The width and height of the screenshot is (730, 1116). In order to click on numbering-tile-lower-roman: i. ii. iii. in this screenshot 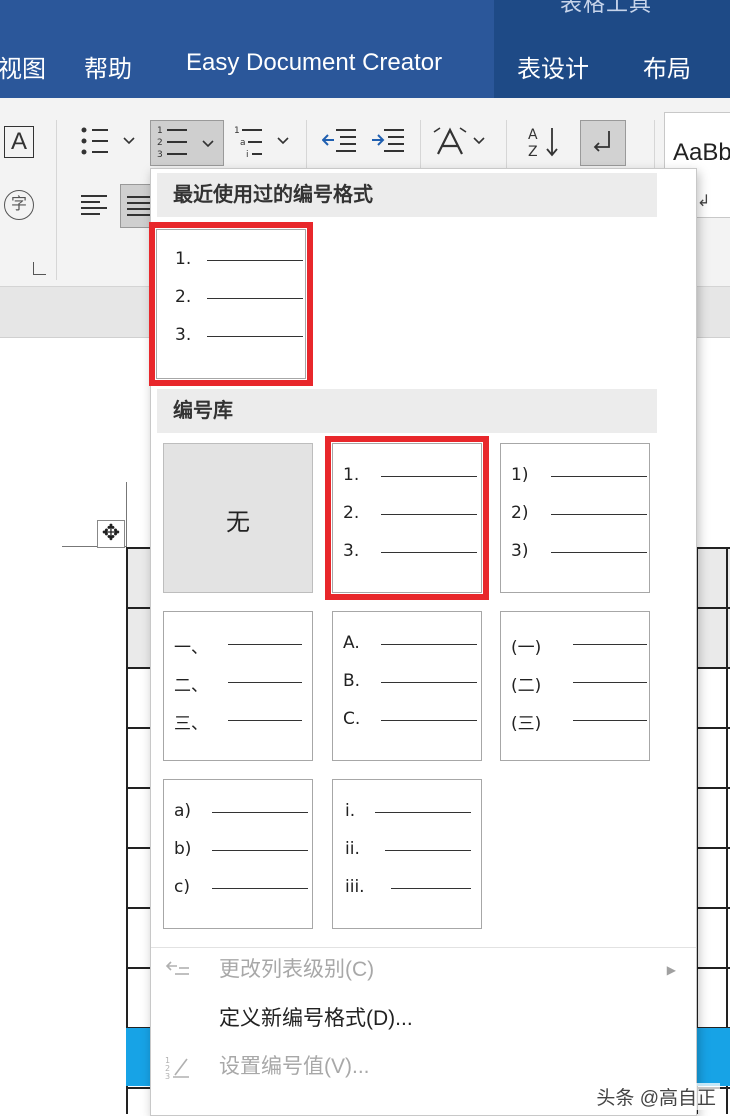, I will do `click(407, 854)`.